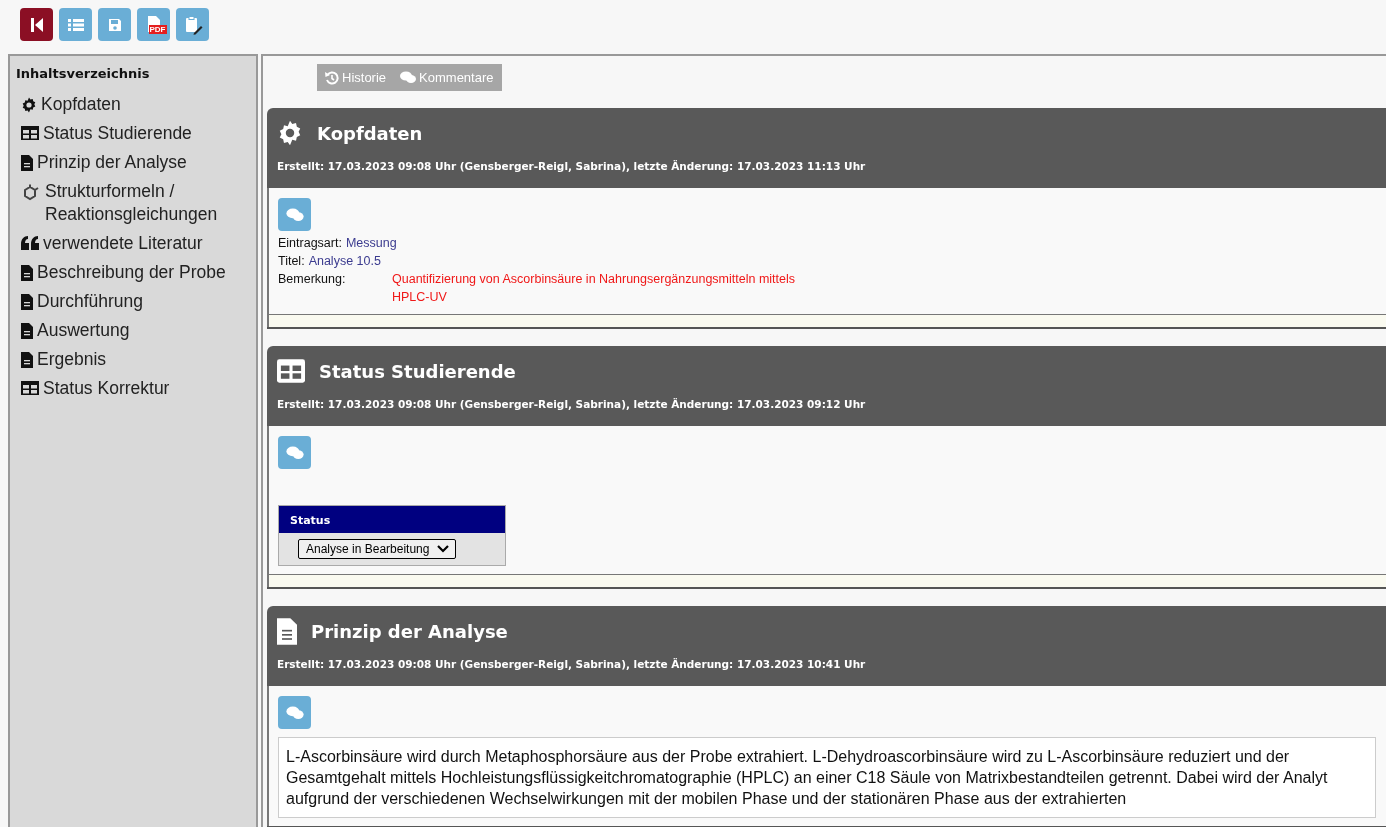 This screenshot has height=827, width=1386. Describe the element at coordinates (133, 163) in the screenshot. I see `sidebar-item: Prinzip der Analyse` at that location.